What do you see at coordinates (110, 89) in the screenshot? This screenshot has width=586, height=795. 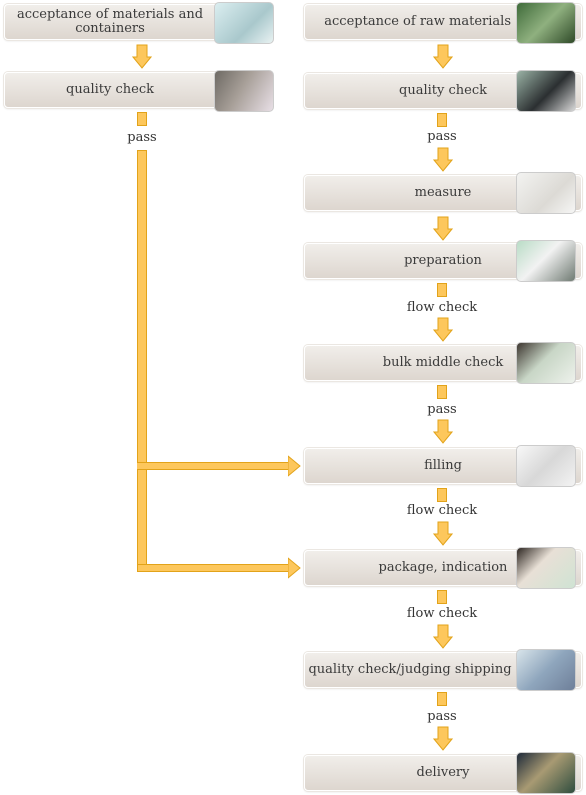 I see `step-label: quality check` at bounding box center [110, 89].